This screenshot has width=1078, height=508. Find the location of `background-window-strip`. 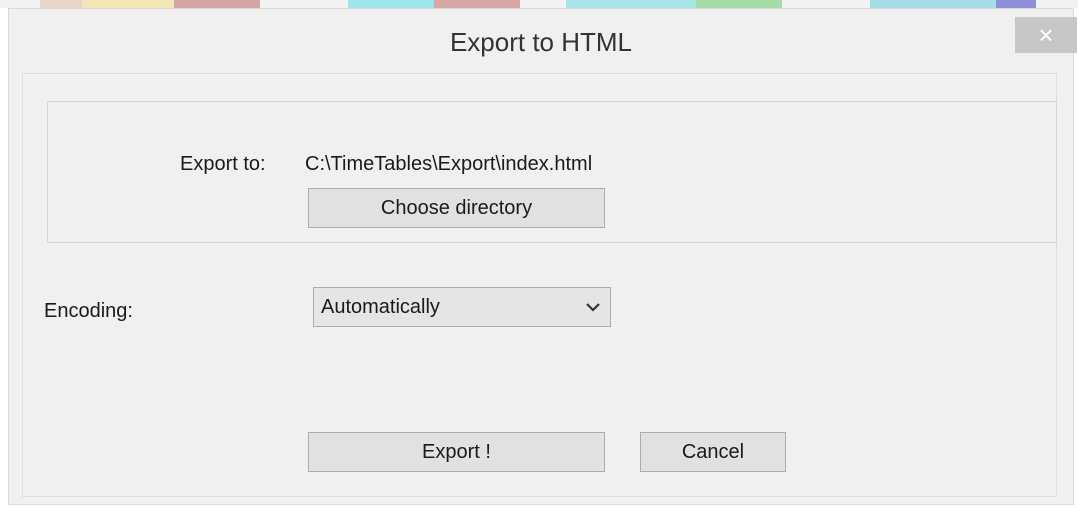

background-window-strip is located at coordinates (539, 4).